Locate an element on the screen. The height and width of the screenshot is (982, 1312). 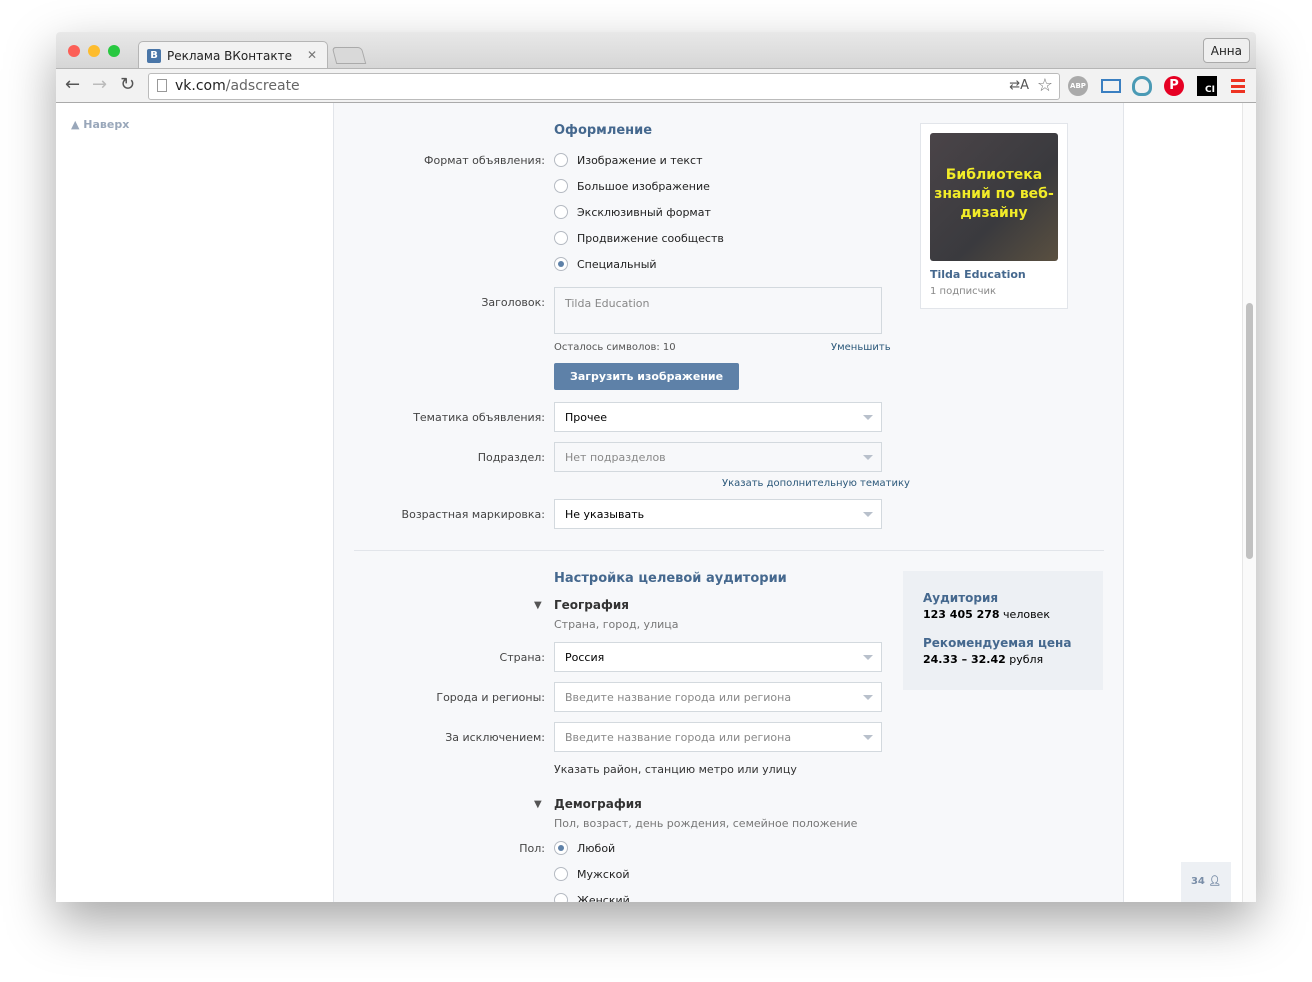
collapse-geo-icon: ▼ is located at coordinates (538, 605).